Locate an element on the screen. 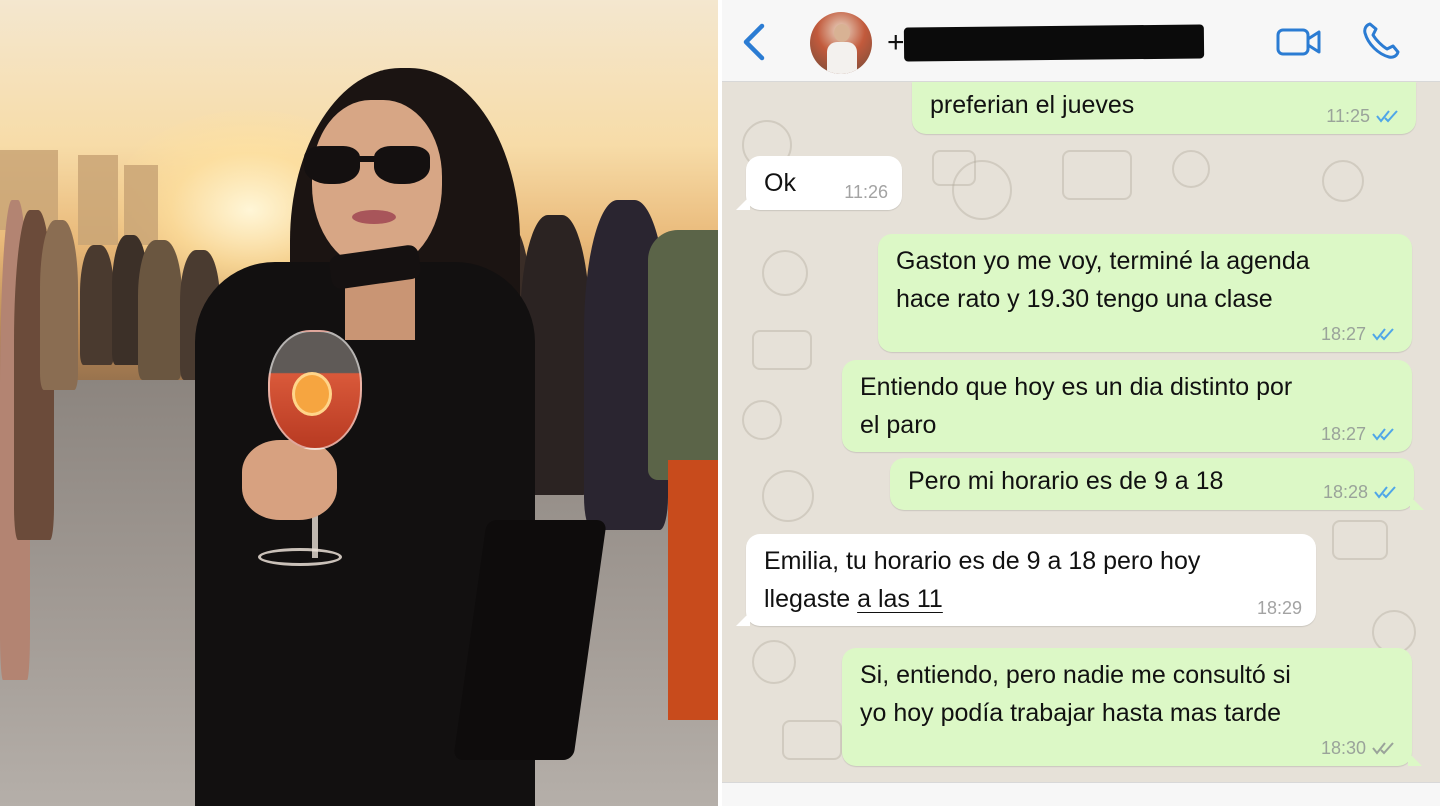  contact-avatar is located at coordinates (841, 43).